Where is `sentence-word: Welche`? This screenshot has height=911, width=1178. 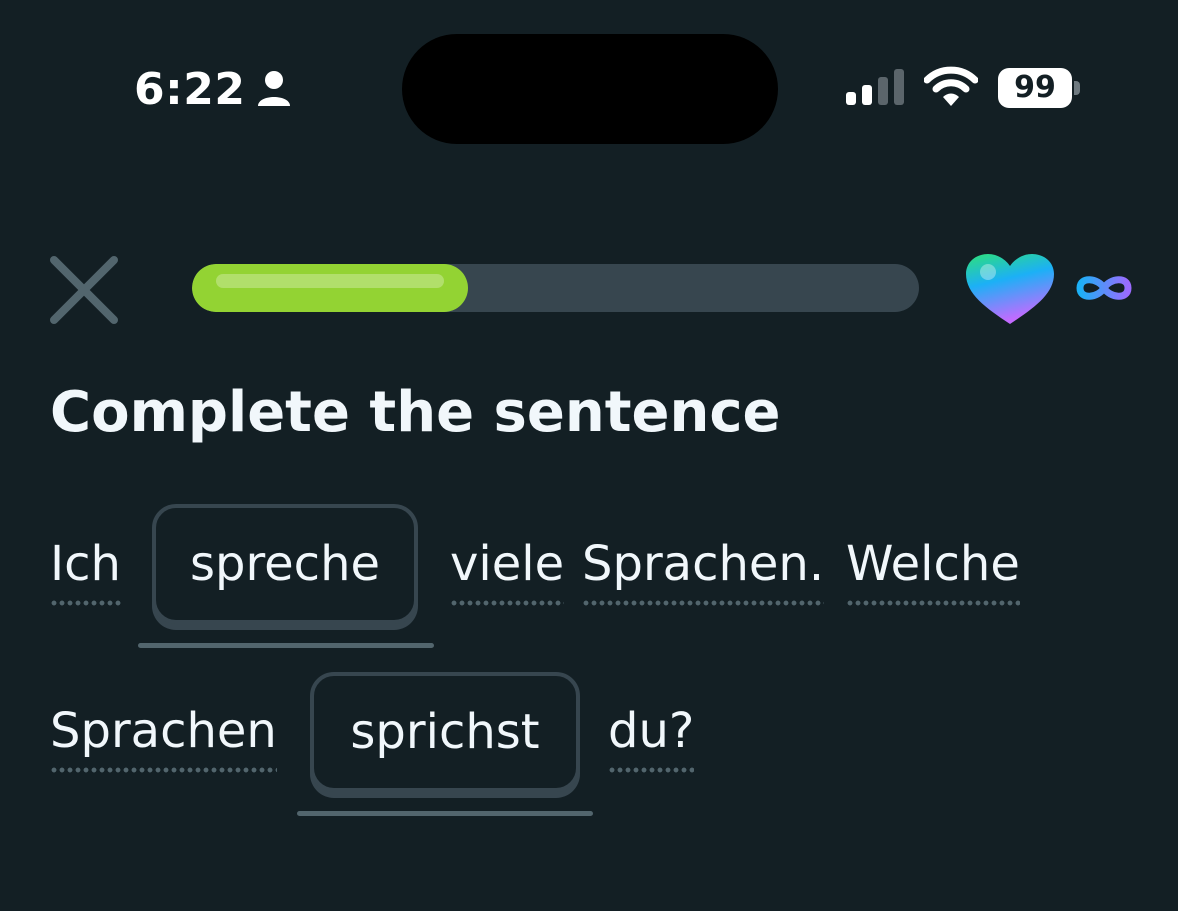 sentence-word: Welche is located at coordinates (933, 573).